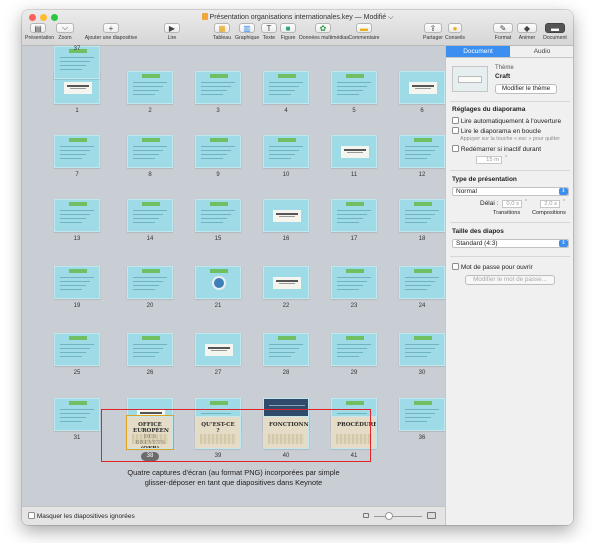 The image size is (594, 543). Describe the element at coordinates (222, 32) in the screenshot. I see `table-button: ▦ Tableau` at that location.